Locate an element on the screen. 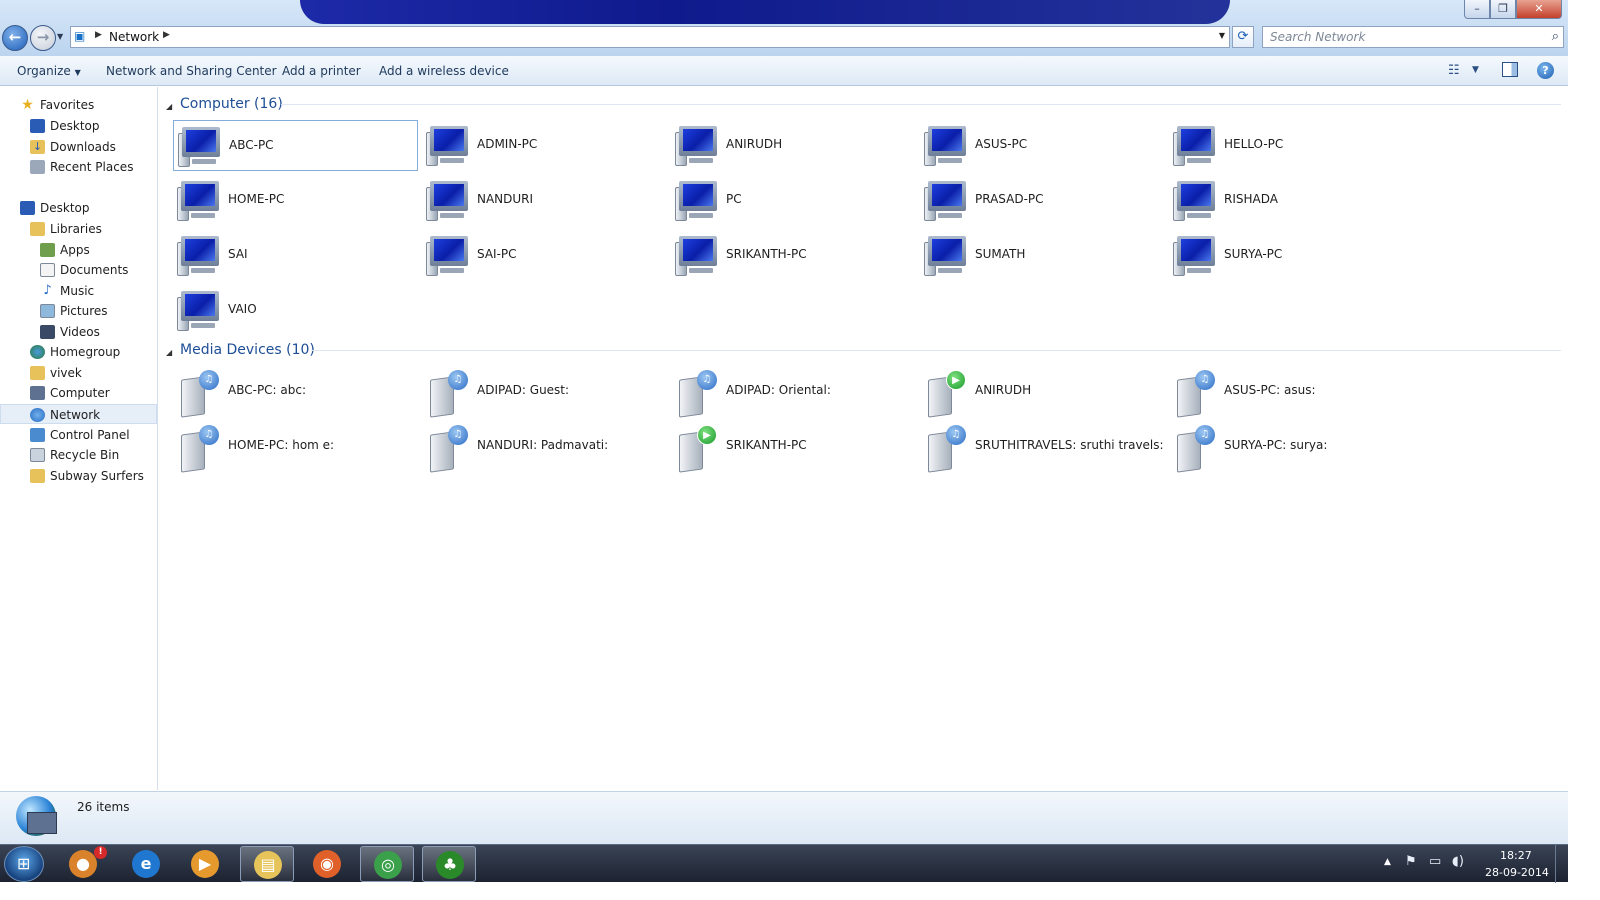 This screenshot has height=900, width=1600. minimize-button: – is located at coordinates (1477, 9).